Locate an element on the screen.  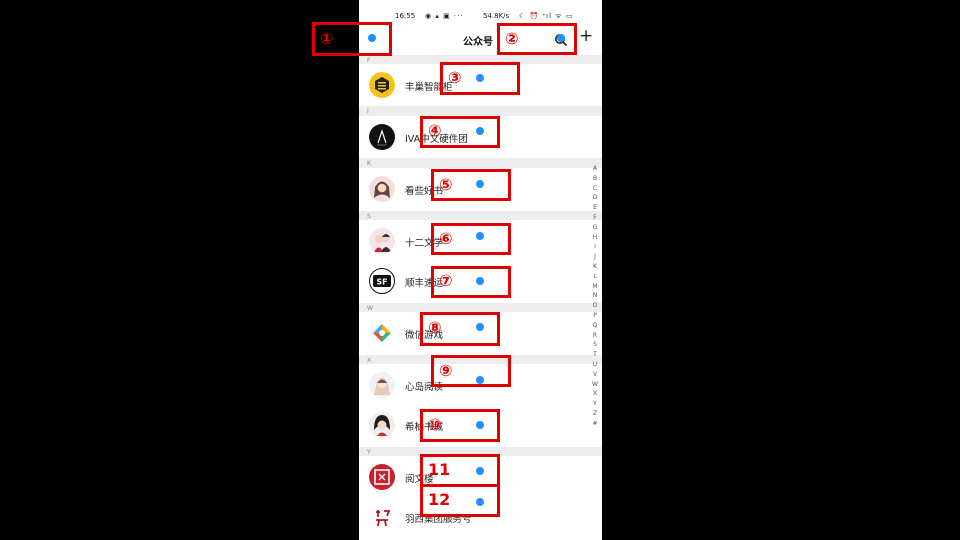
add-icon: + is located at coordinates (586, 36).